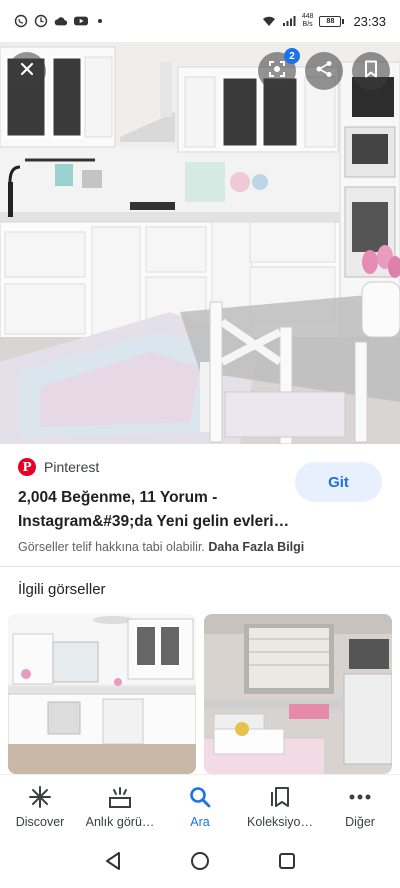 Image resolution: width=400 pixels, height=888 pixels. I want to click on system-navigation-bar, so click(200, 863).